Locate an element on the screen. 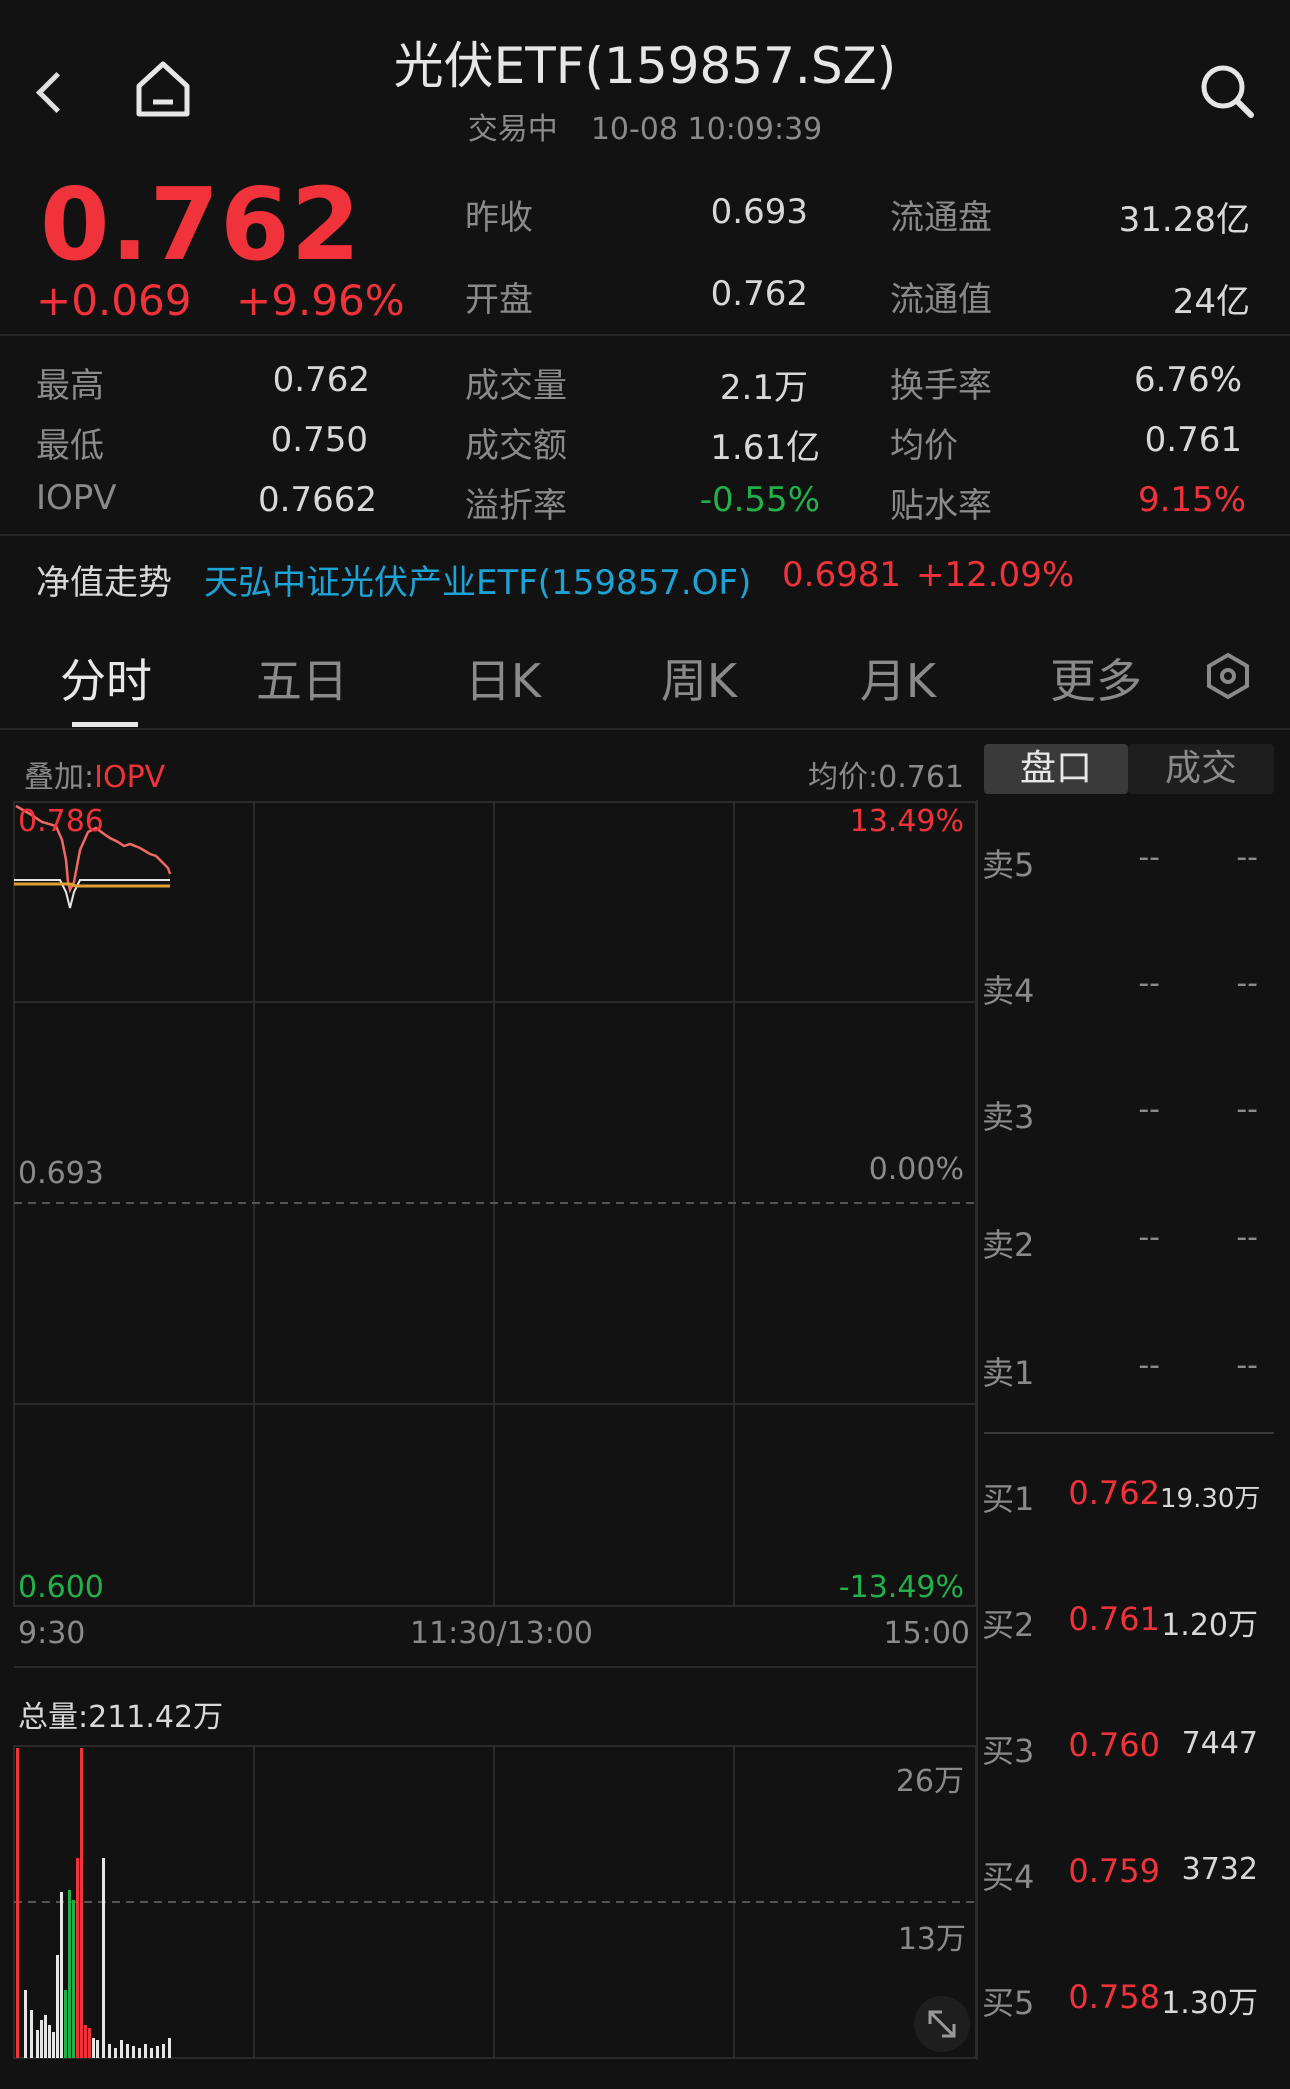 This screenshot has height=2089, width=1290. nav-fund-name: 天弘中证光伏产业ETF(159857.OF) is located at coordinates (478, 583).